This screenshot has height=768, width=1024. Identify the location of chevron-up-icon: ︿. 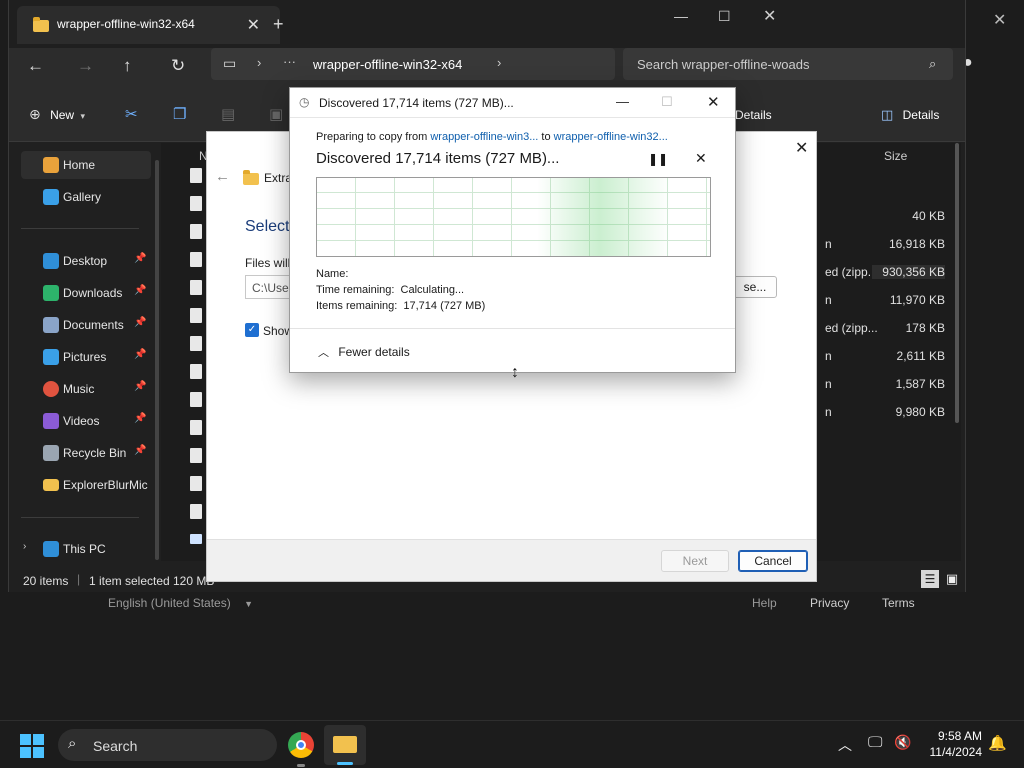
(845, 745).